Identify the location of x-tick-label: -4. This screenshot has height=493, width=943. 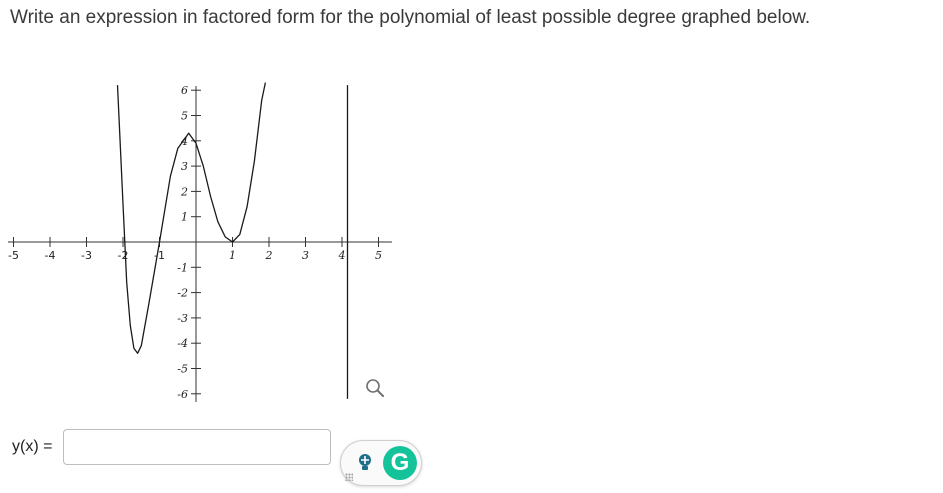
(50, 255).